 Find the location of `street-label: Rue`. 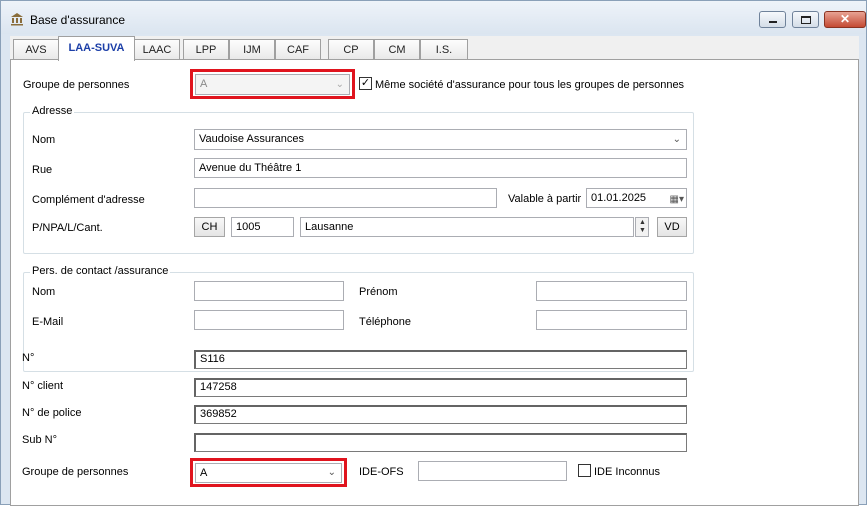

street-label: Rue is located at coordinates (42, 170).